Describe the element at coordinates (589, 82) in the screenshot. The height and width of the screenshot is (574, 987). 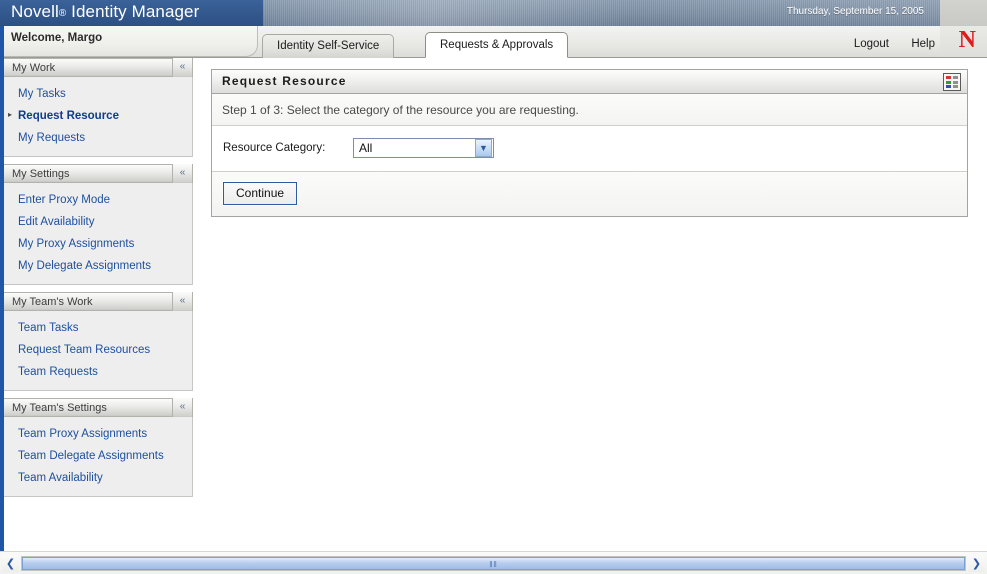
I see `panel-title-bar: Request Resource` at that location.